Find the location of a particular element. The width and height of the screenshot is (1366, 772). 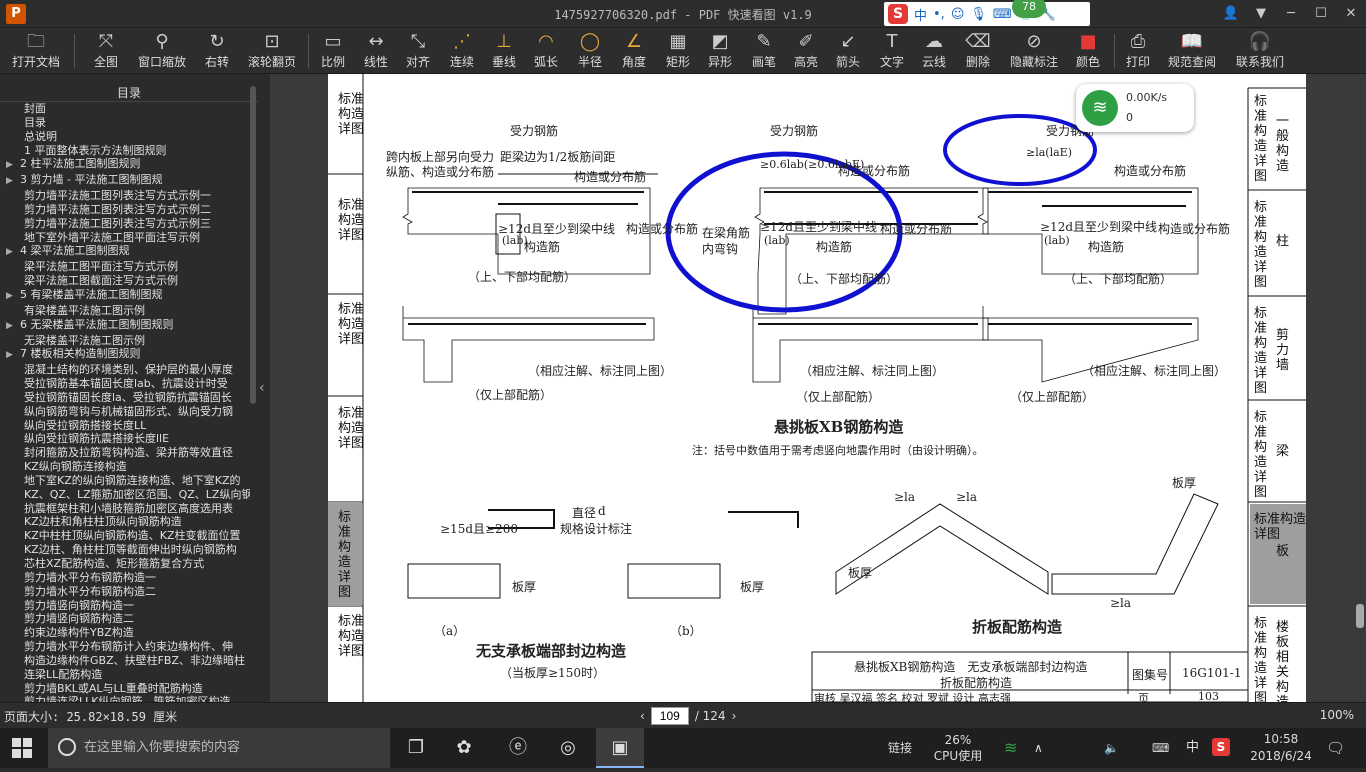

toc-item: 总说明 is located at coordinates (125, 137).